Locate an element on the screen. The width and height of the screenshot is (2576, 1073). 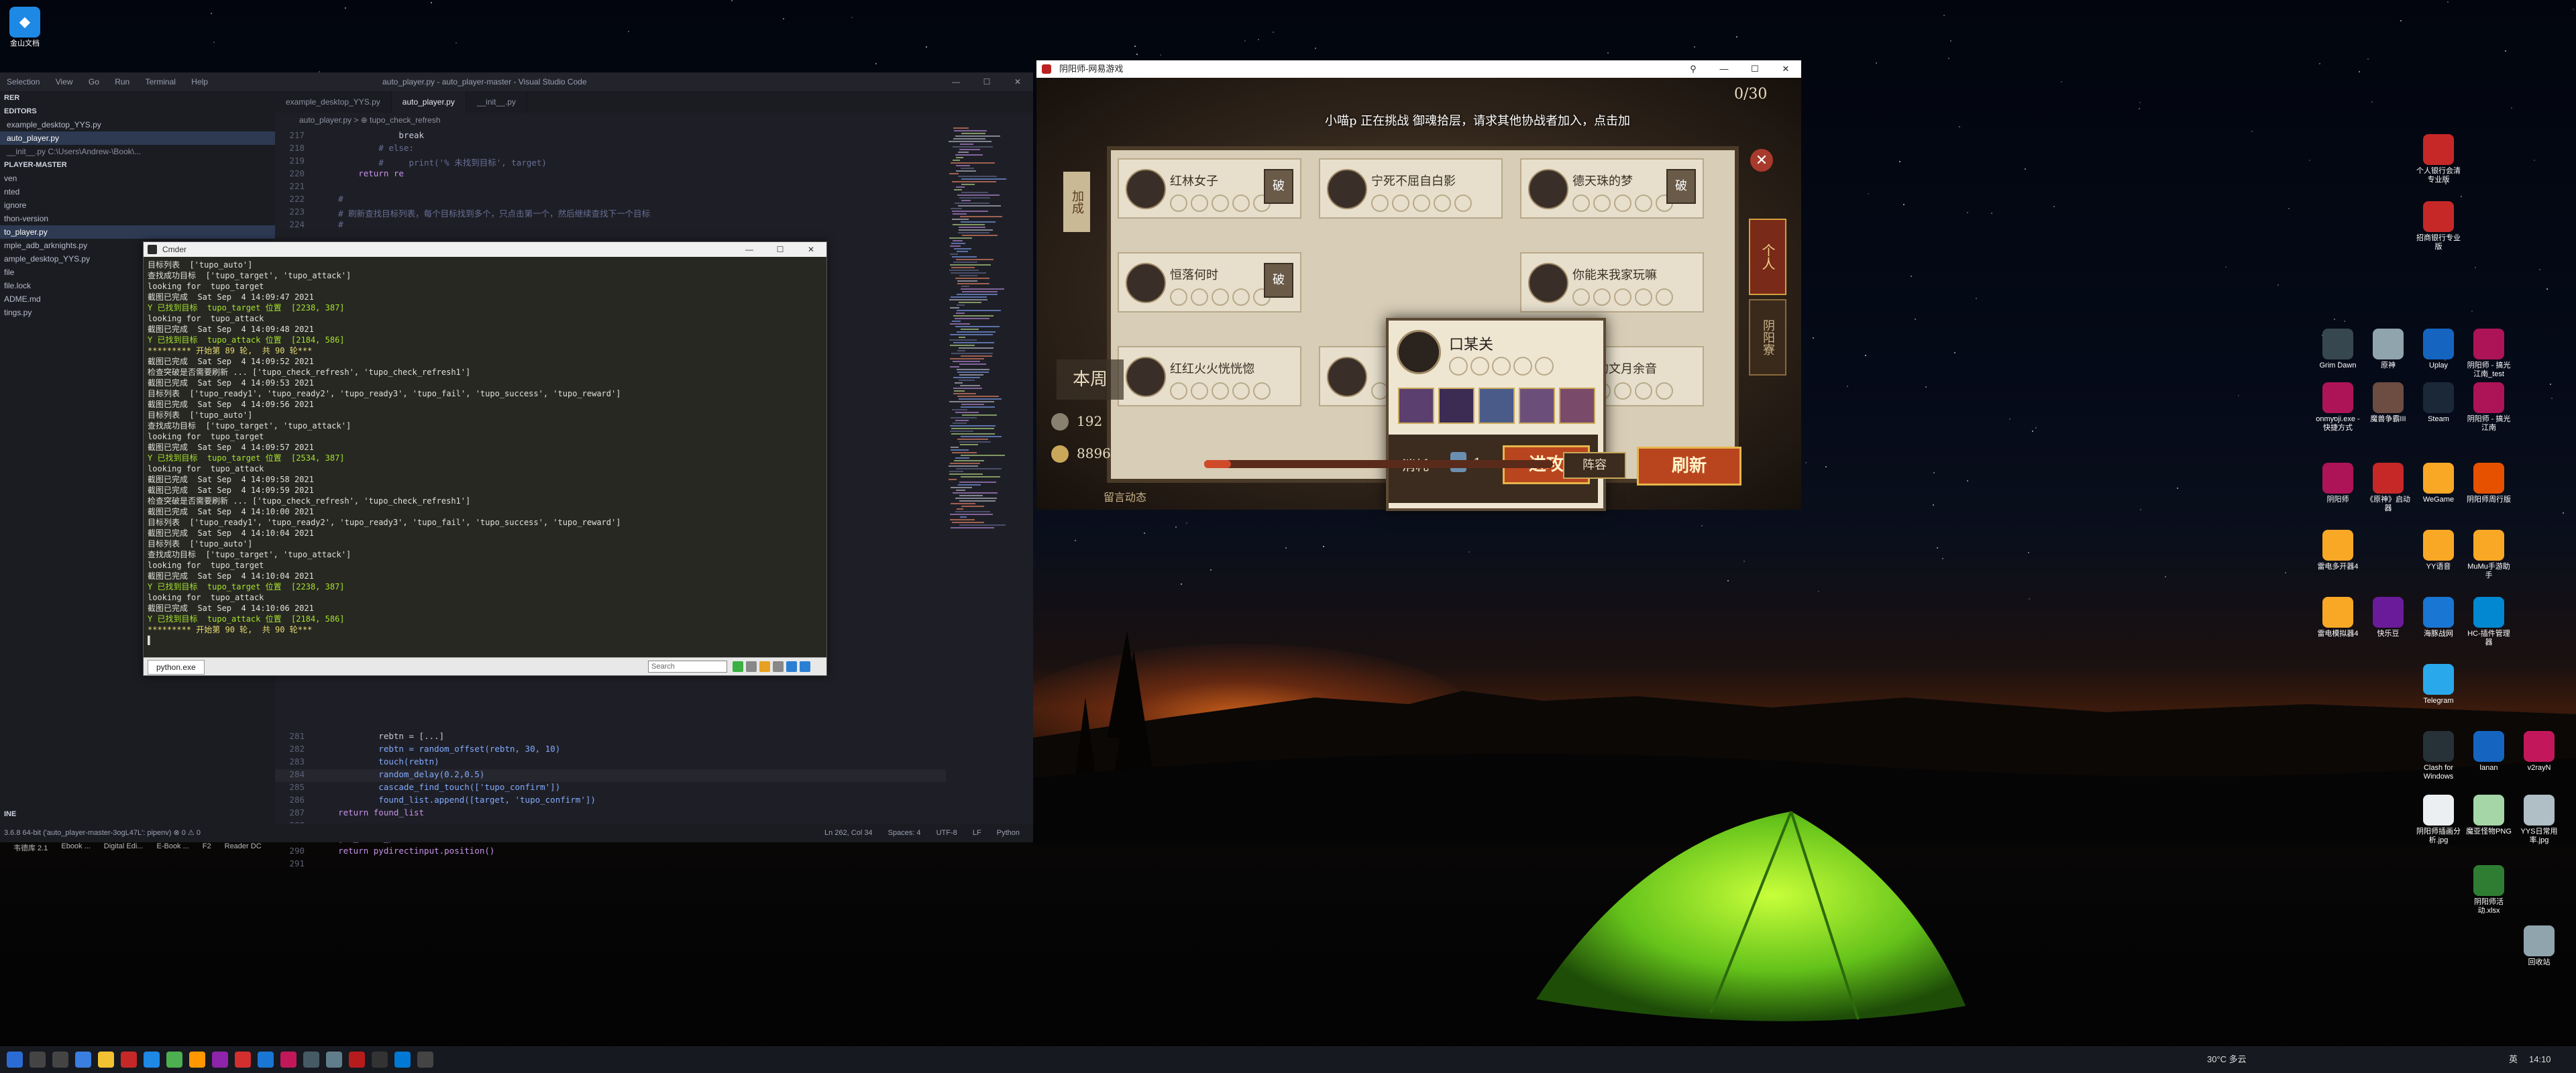
file-explorer-icon is located at coordinates (106, 1060).